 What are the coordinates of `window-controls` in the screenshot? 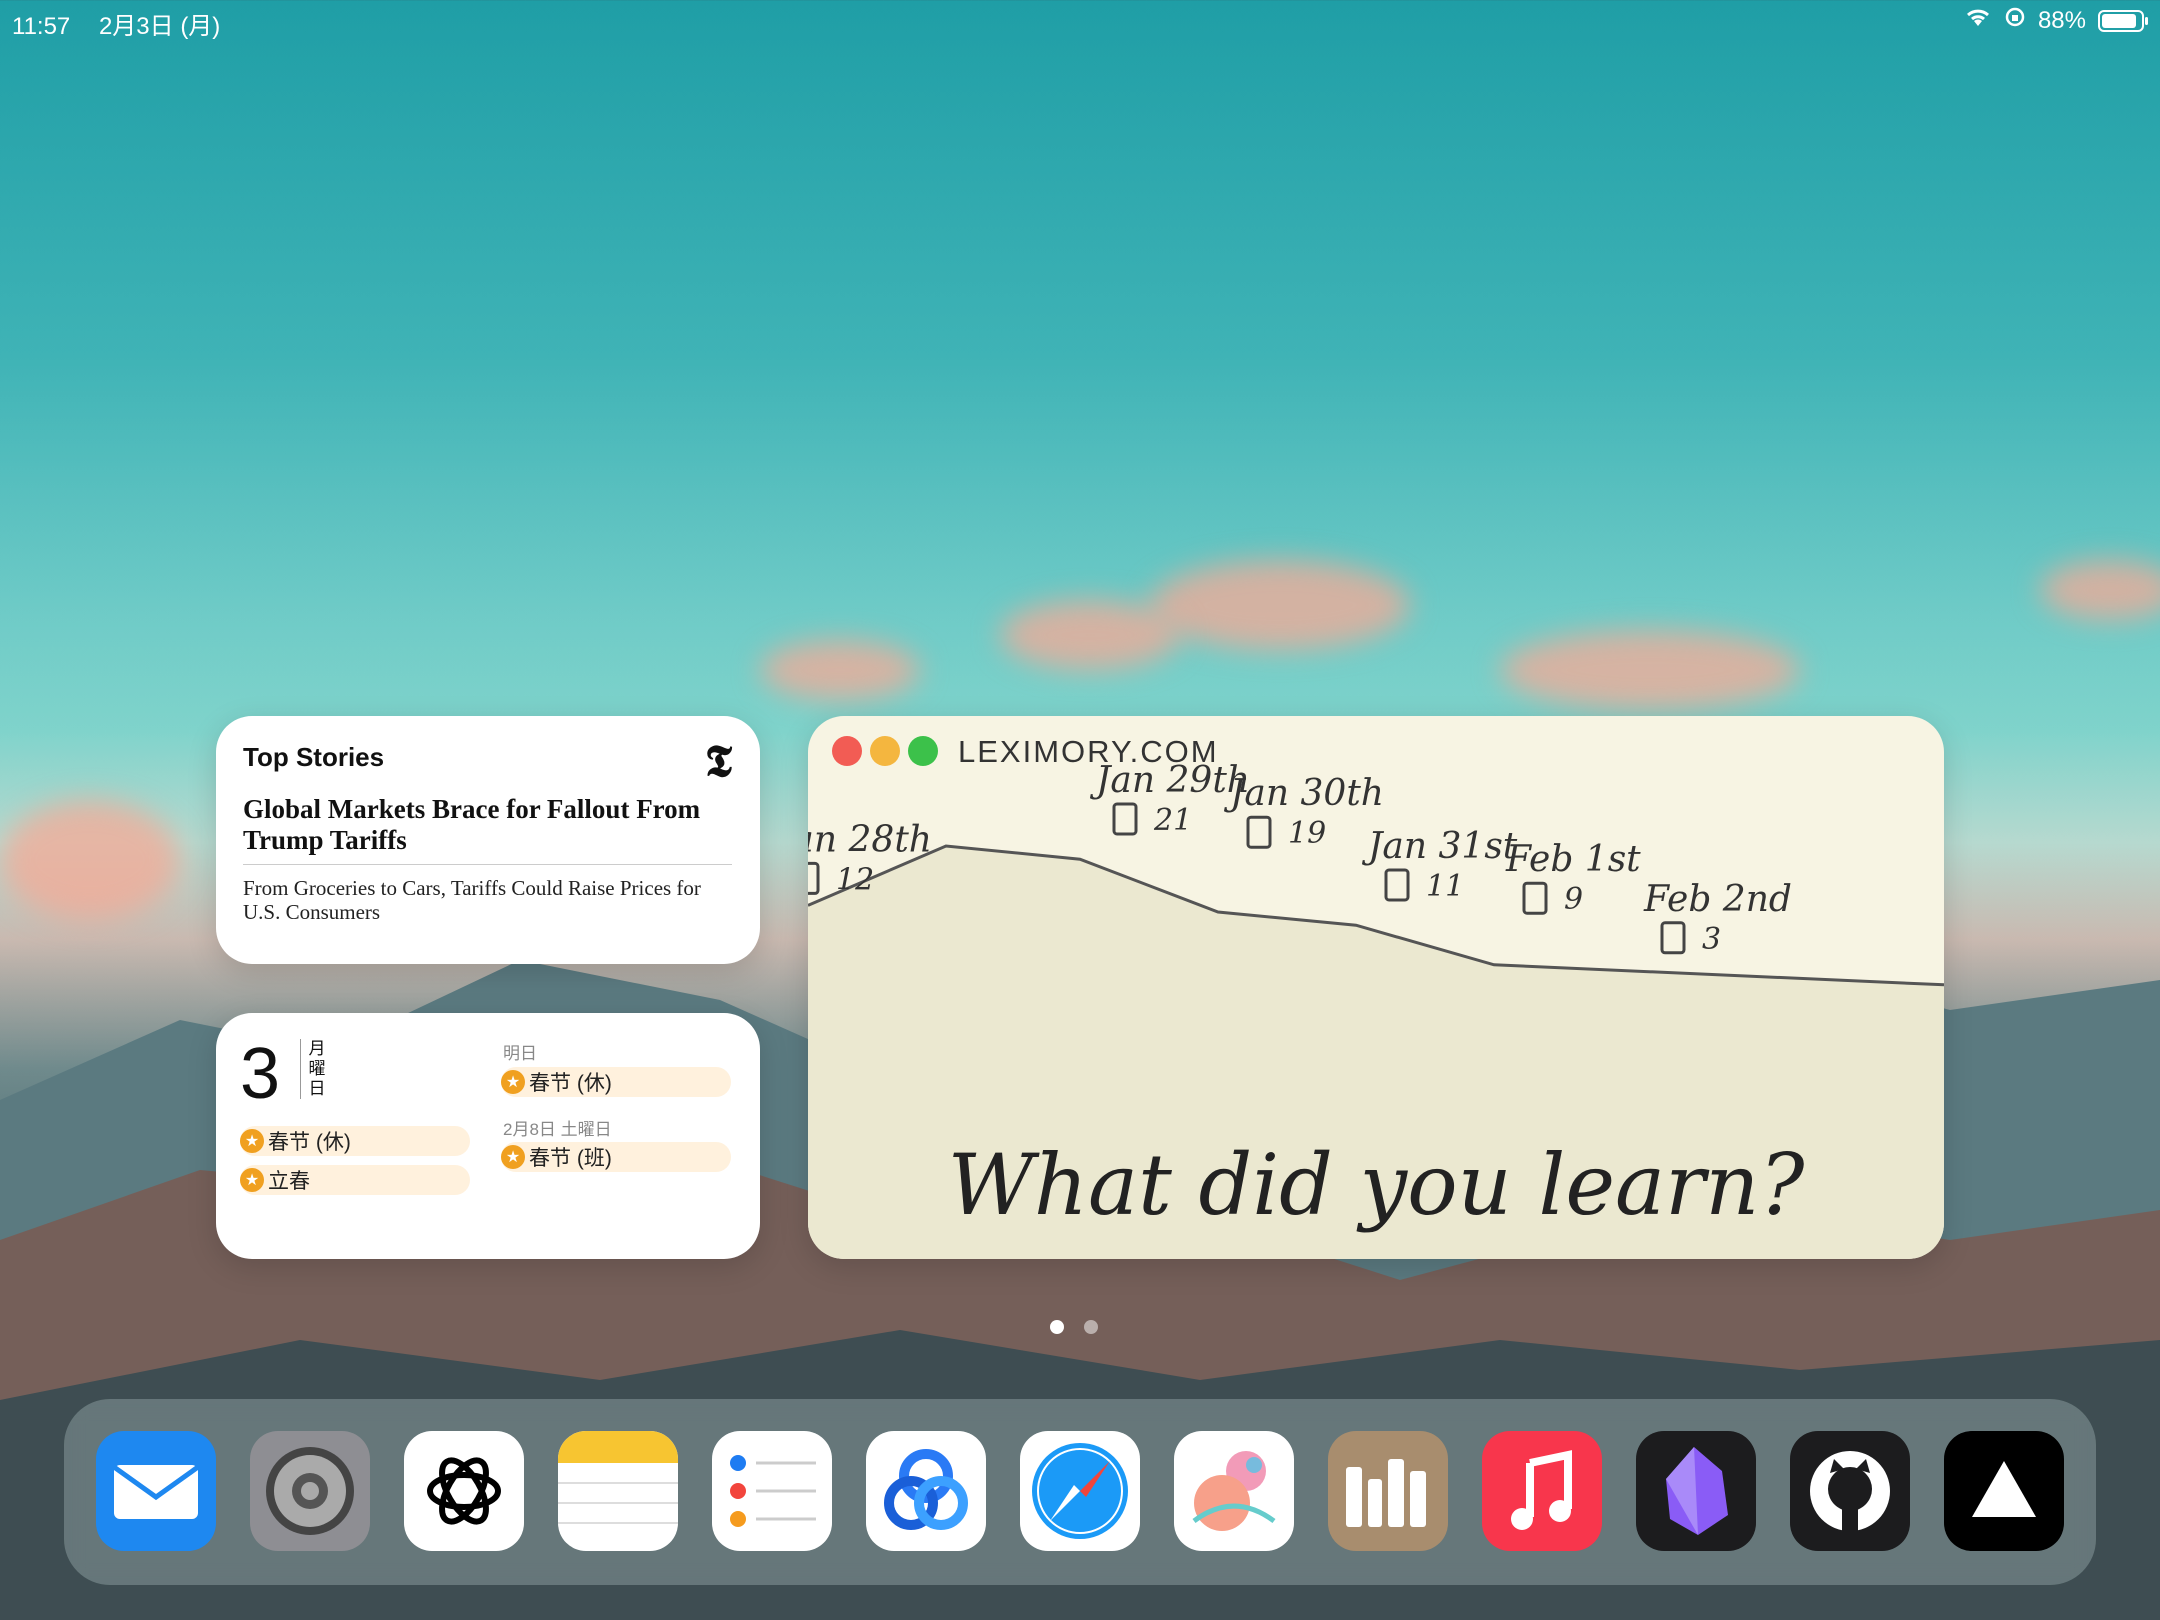 It's located at (885, 751).